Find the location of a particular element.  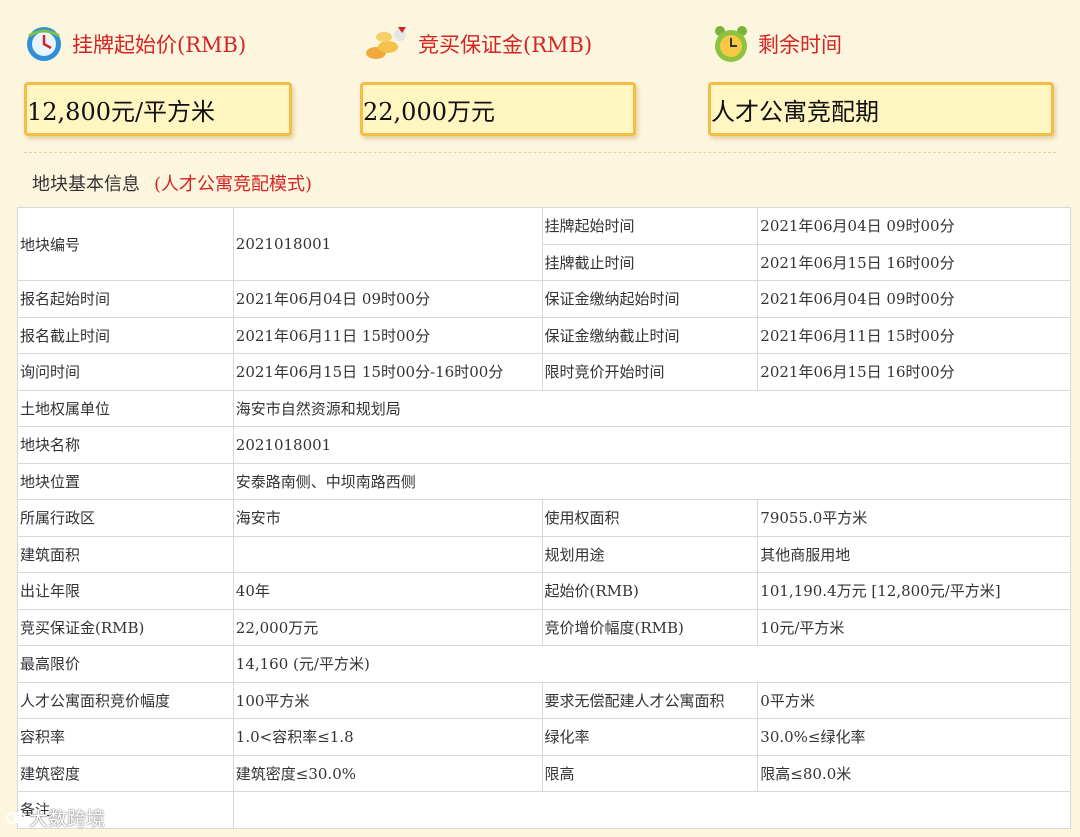

deposit-value: 22,000万元 is located at coordinates (429, 111).